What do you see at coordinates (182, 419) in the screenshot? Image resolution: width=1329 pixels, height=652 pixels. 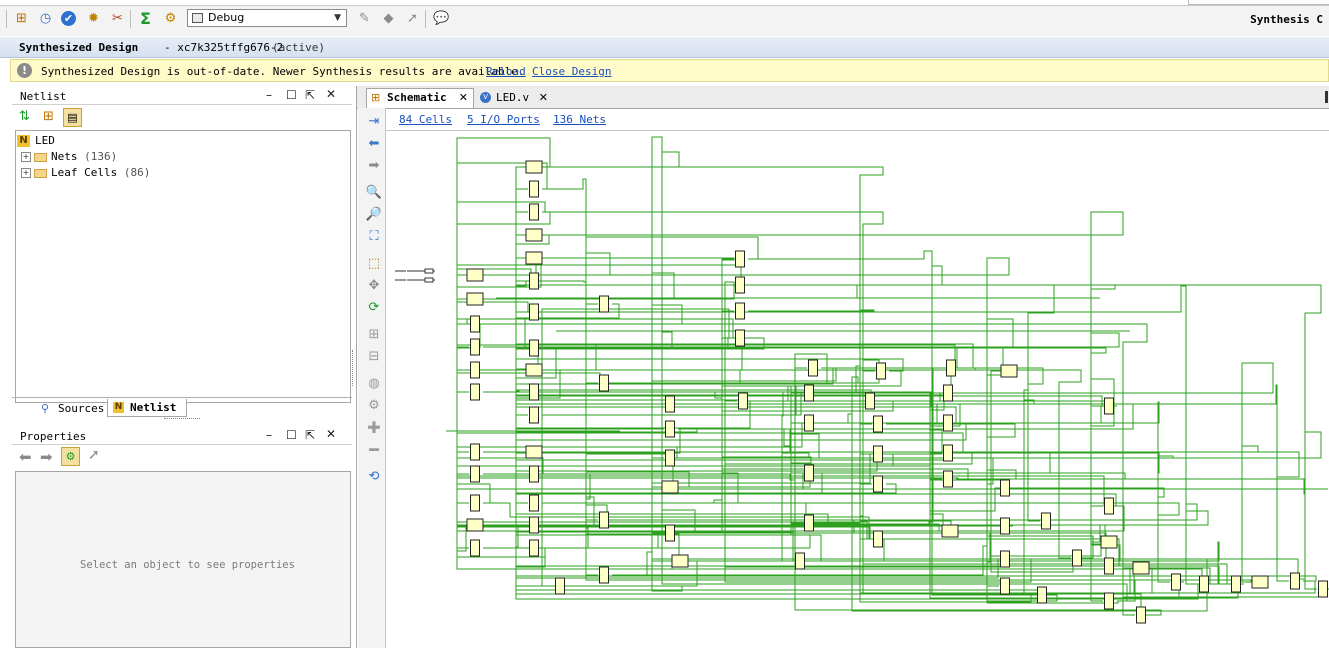 I see `splitter-grip` at bounding box center [182, 419].